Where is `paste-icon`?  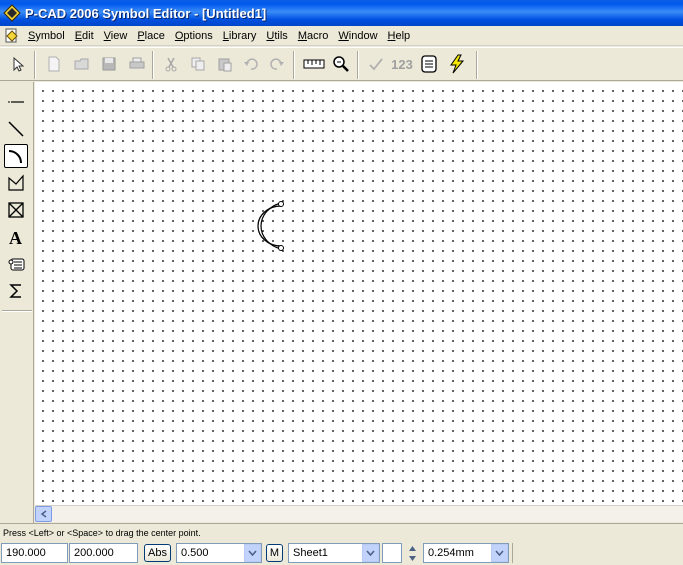 paste-icon is located at coordinates (225, 65).